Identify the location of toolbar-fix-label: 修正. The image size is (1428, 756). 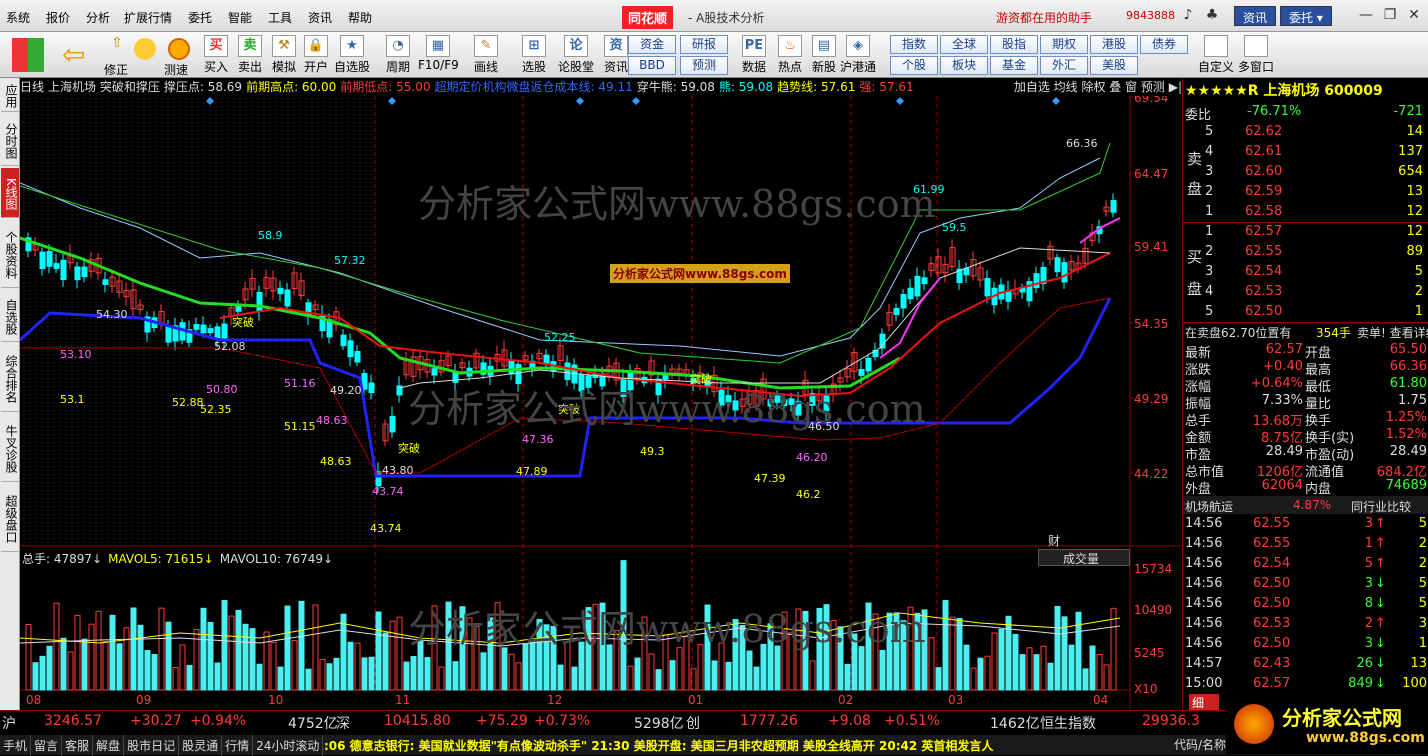
(116, 69).